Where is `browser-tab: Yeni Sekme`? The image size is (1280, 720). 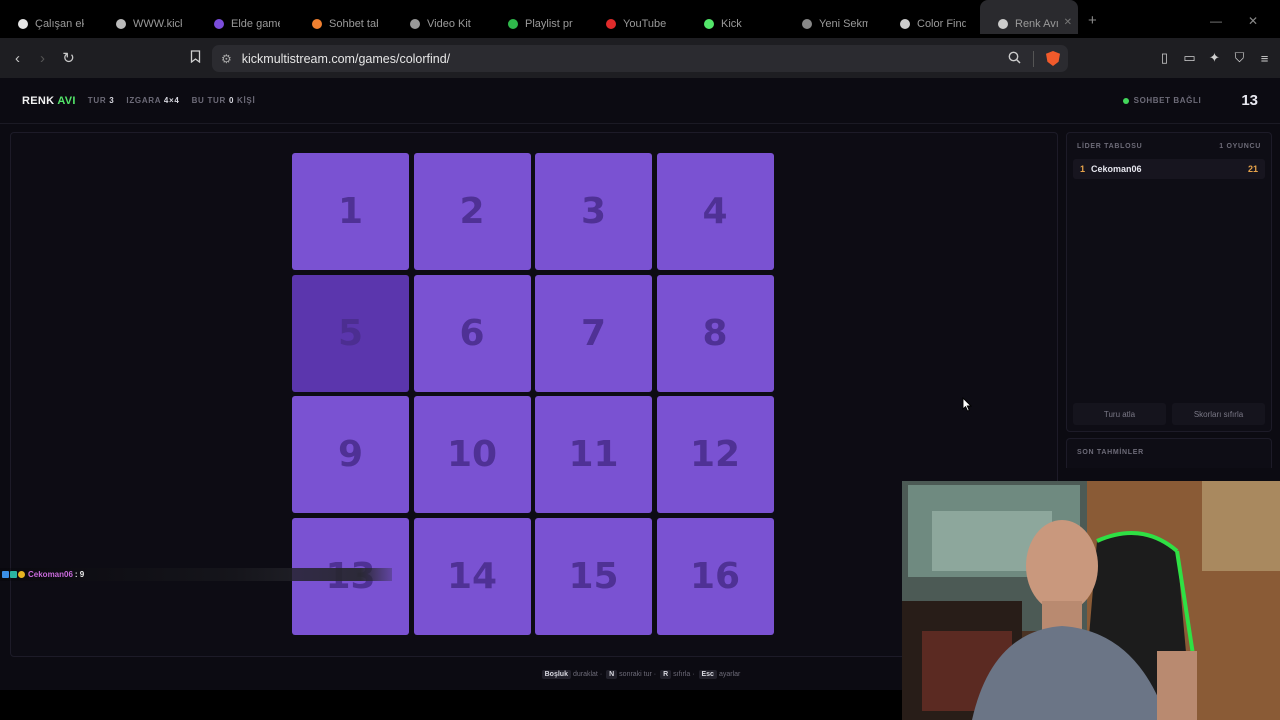 browser-tab: Yeni Sekme is located at coordinates (833, 17).